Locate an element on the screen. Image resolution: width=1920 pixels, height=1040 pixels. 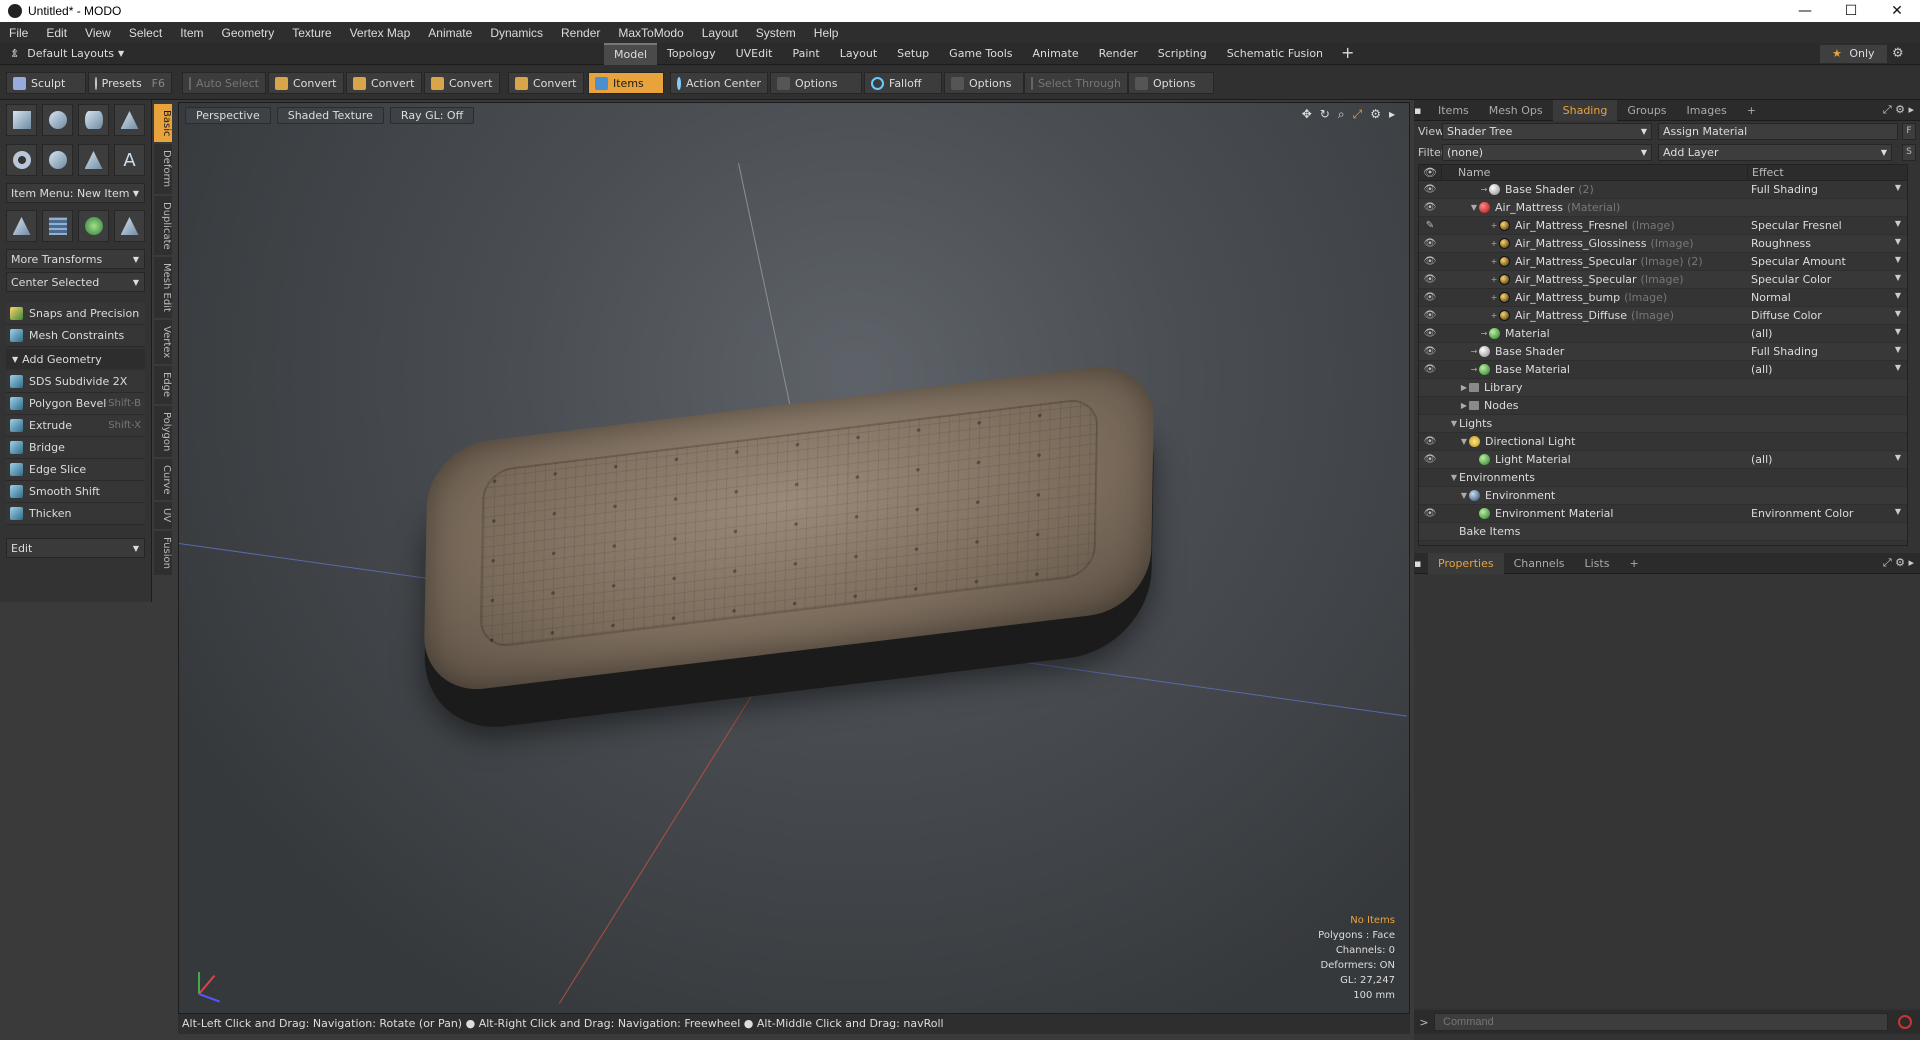
tab-layout: Layout is located at coordinates (858, 54).